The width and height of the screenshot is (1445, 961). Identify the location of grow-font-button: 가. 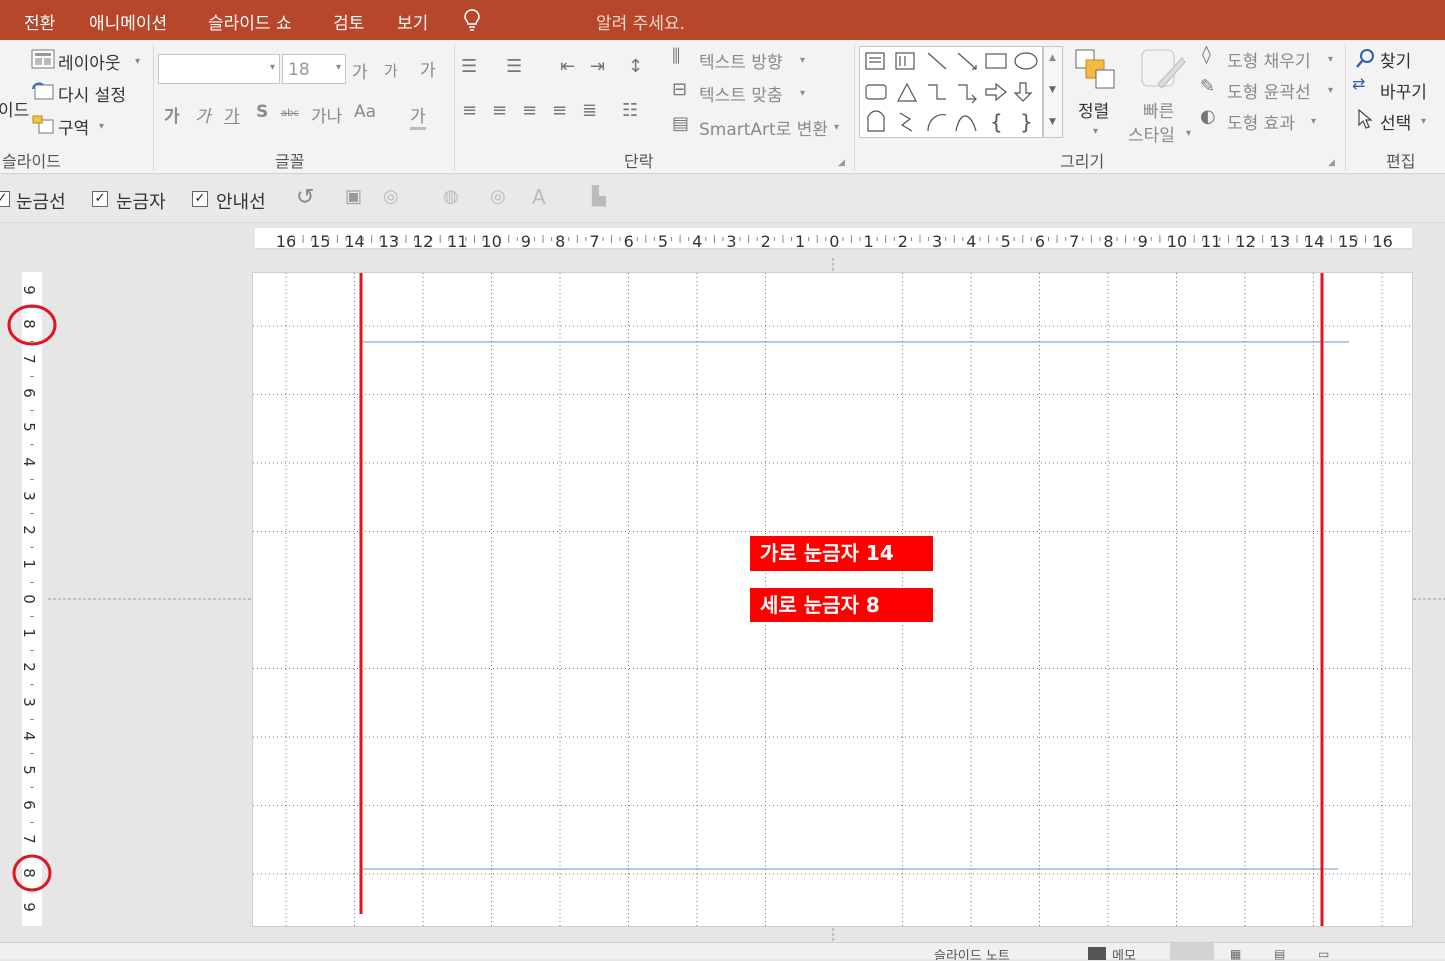
(360, 70).